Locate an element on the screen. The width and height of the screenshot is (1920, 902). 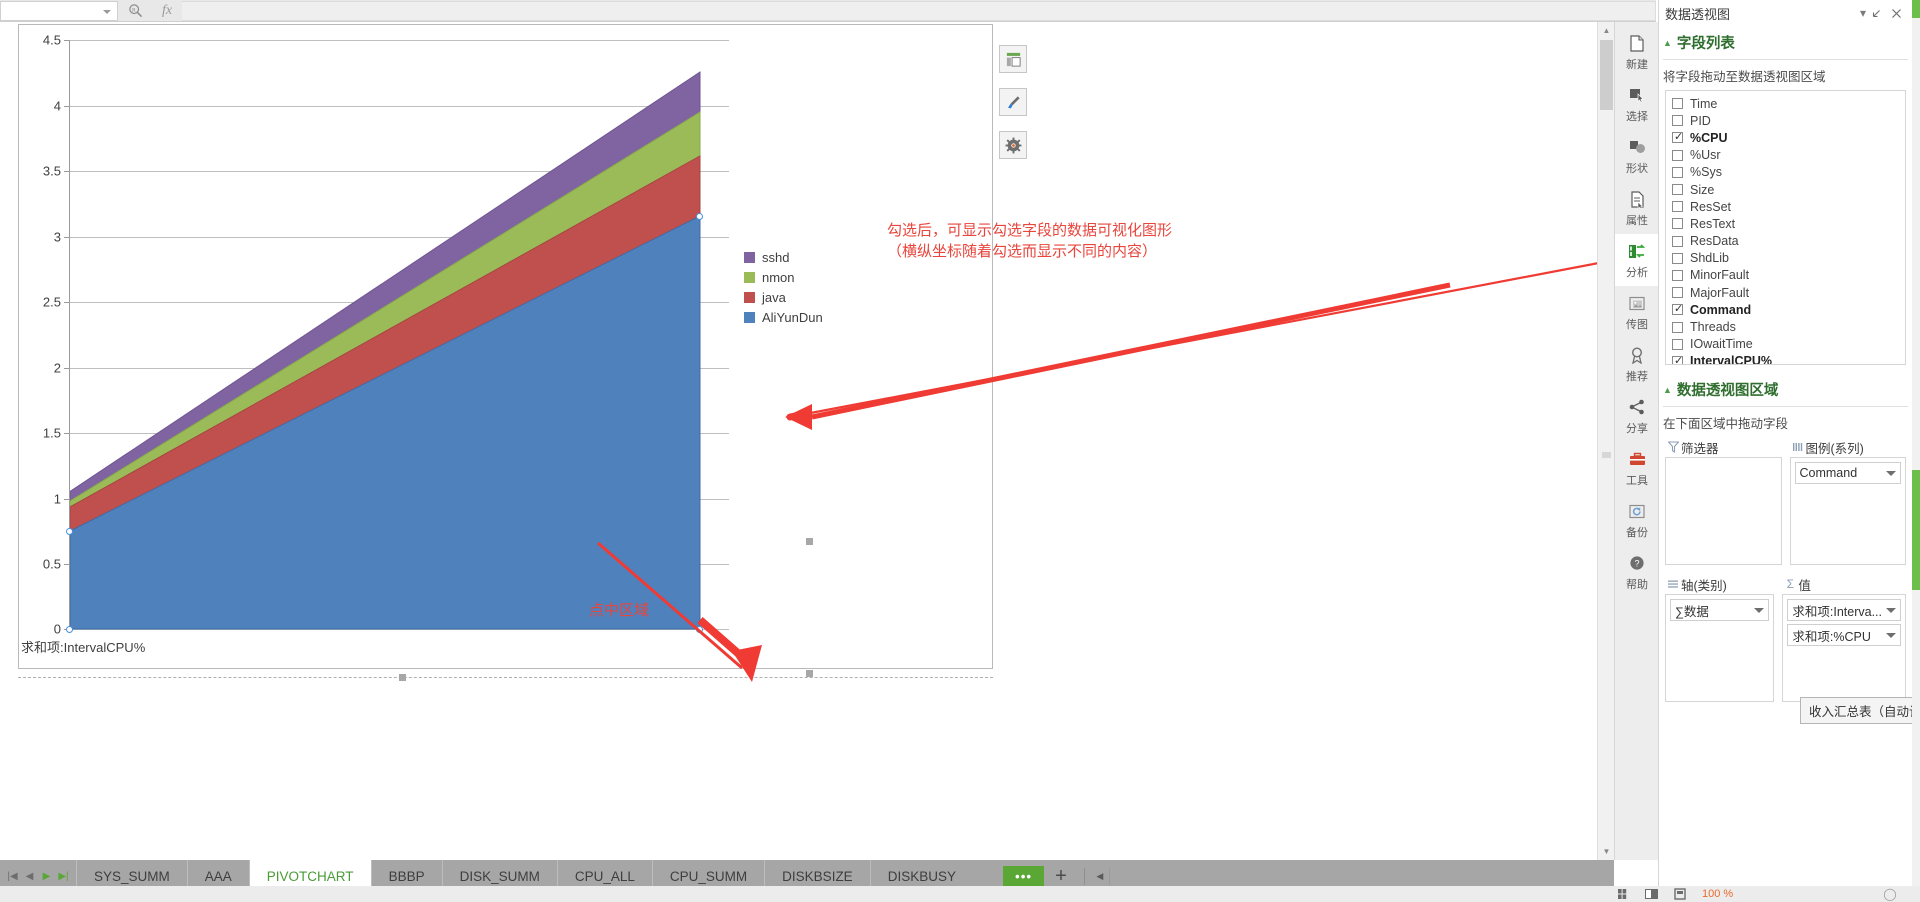
close-icon is located at coordinates (1896, 13).